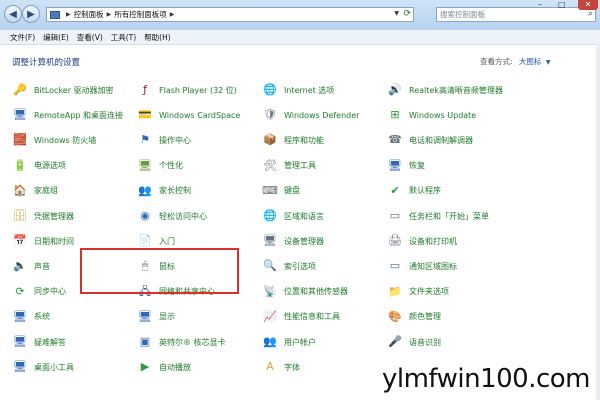 Image resolution: width=600 pixels, height=400 pixels. What do you see at coordinates (171, 166) in the screenshot?
I see `control-panel-item-label: 个性化` at bounding box center [171, 166].